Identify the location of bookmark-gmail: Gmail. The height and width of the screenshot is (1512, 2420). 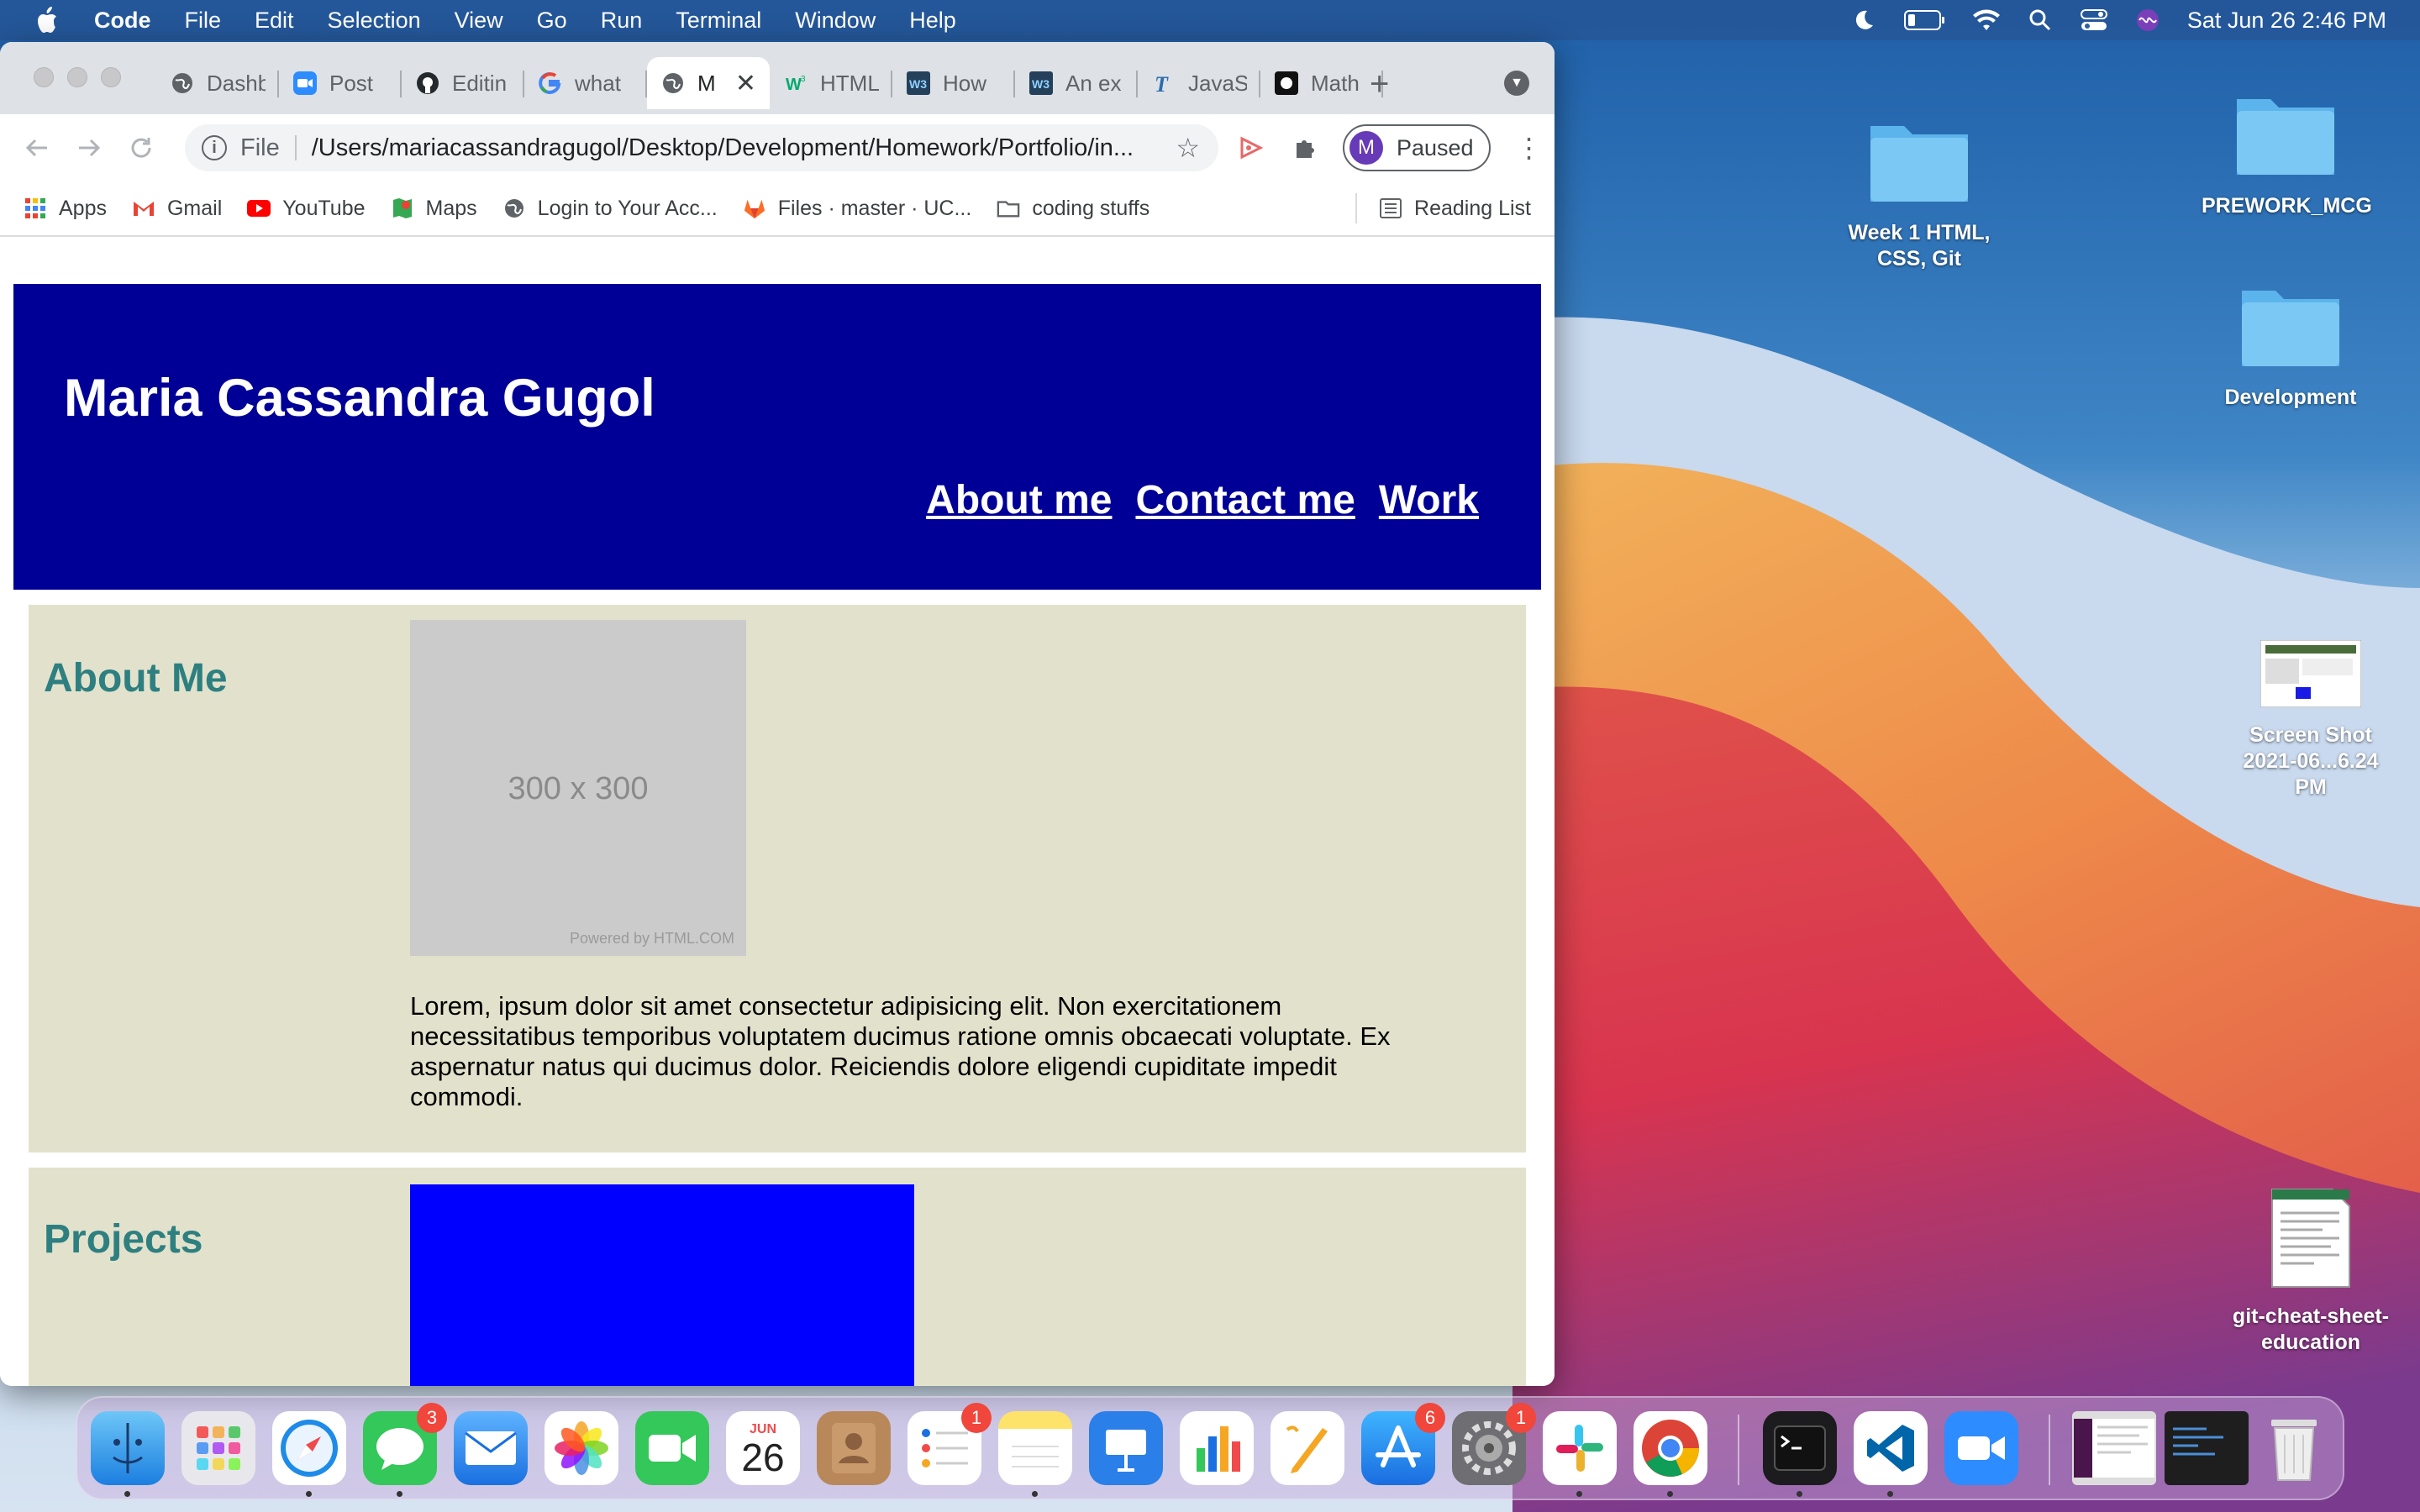
(177, 209).